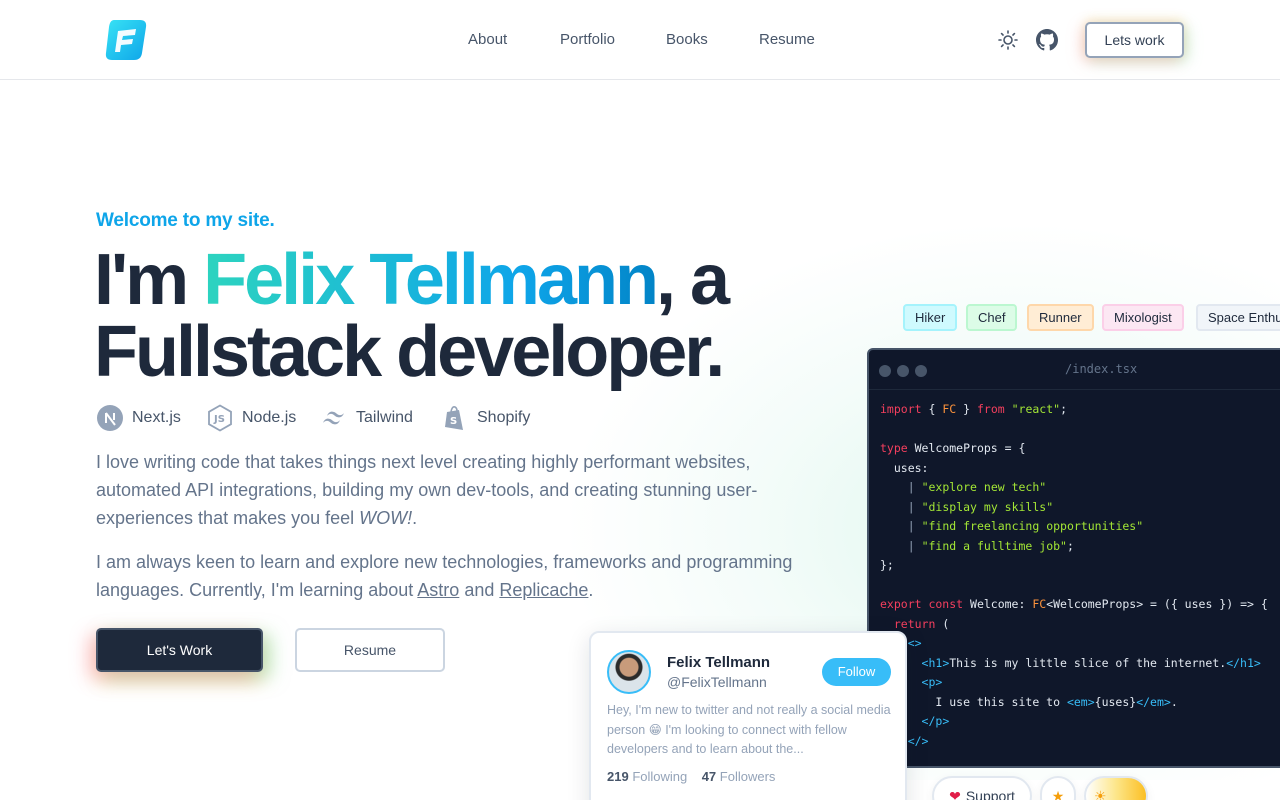 This screenshot has width=1280, height=800. I want to click on shopify-icon: S, so click(454, 418).